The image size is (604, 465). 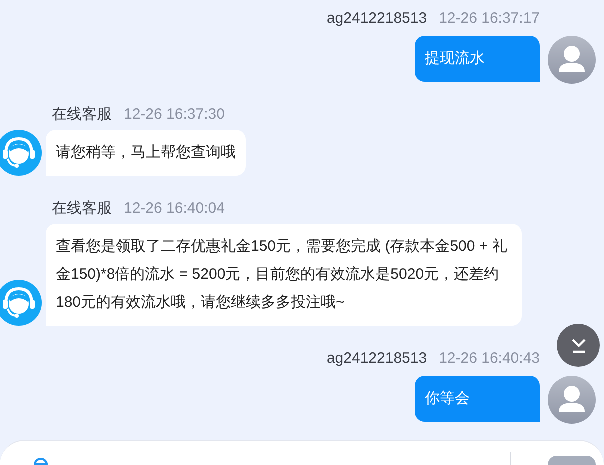 I want to click on message-bubble: 提现流水, so click(x=477, y=59).